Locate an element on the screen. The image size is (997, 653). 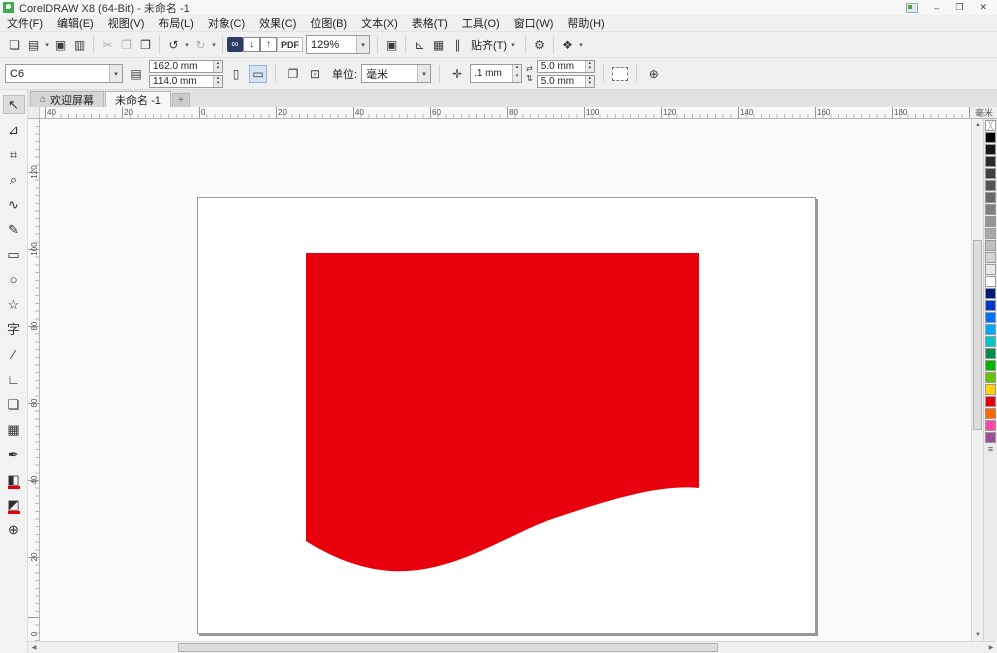
vertical-scrollbar: ▲ ▼ is located at coordinates (977, 380).